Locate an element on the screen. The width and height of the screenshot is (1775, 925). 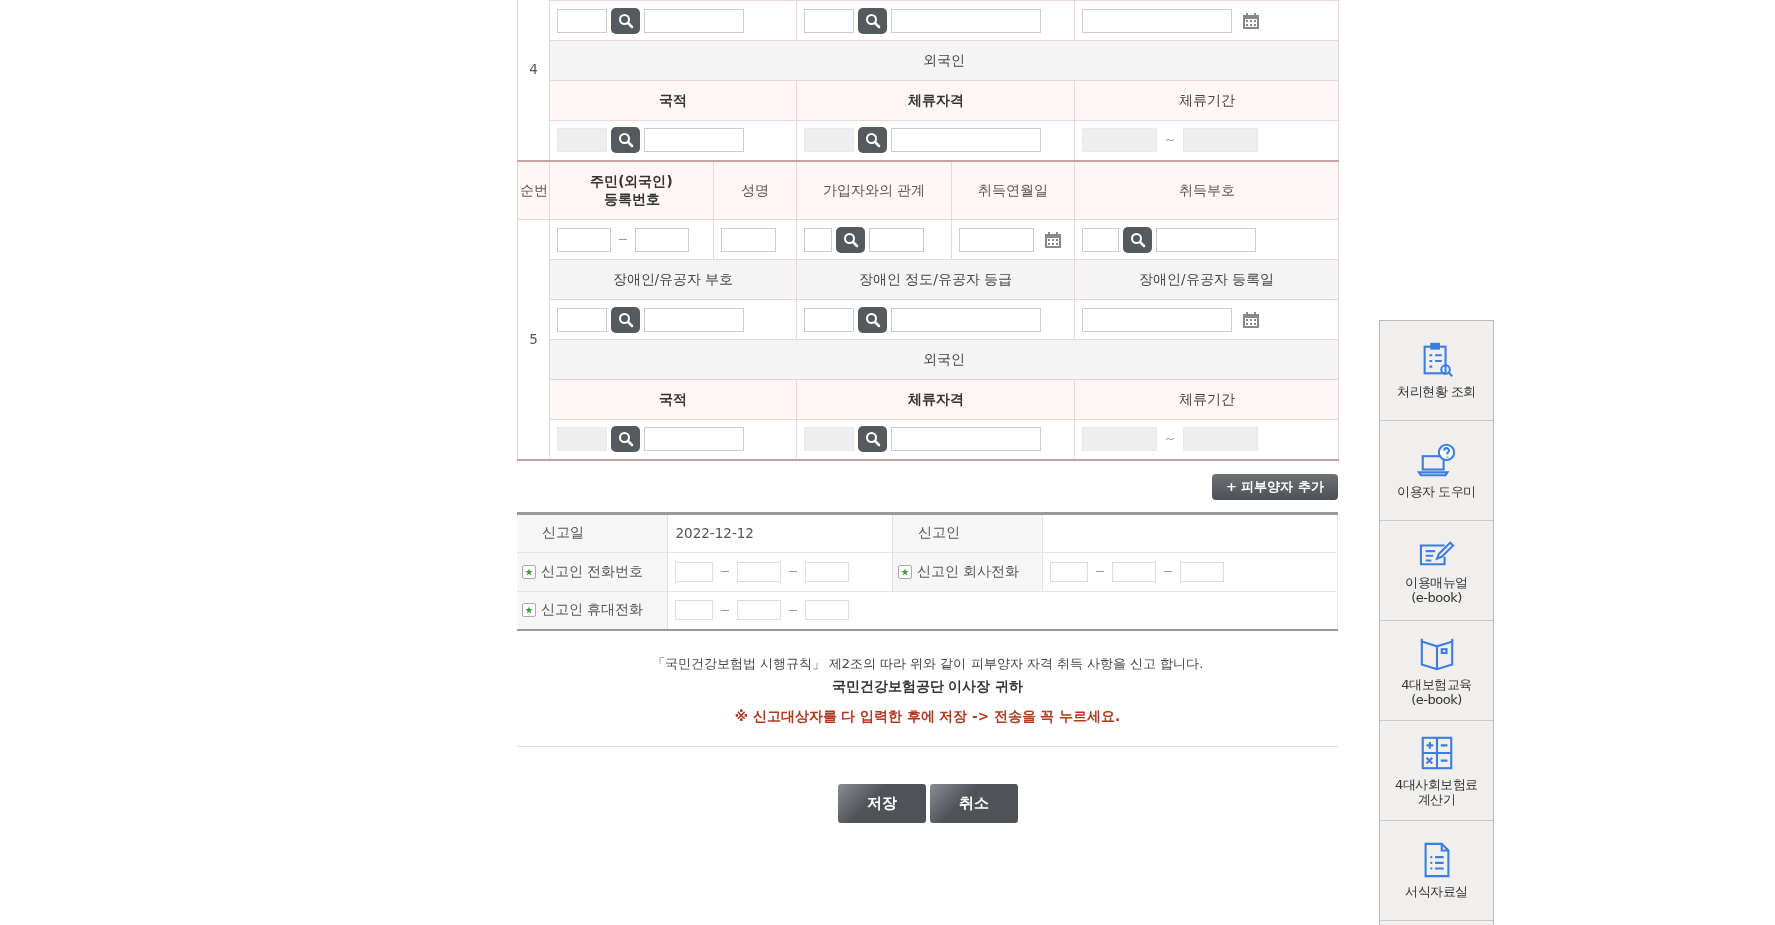
date-value: 2022-12-12 is located at coordinates (714, 533).